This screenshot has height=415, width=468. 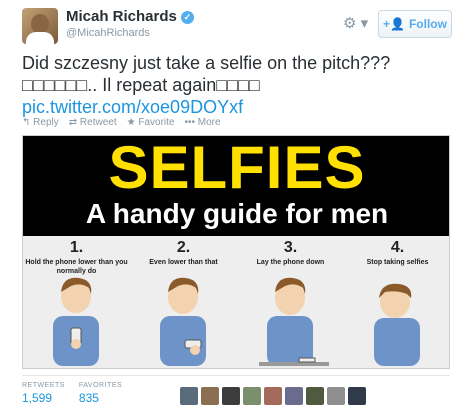 What do you see at coordinates (156, 122) in the screenshot?
I see `favorite-label: Favorite` at bounding box center [156, 122].